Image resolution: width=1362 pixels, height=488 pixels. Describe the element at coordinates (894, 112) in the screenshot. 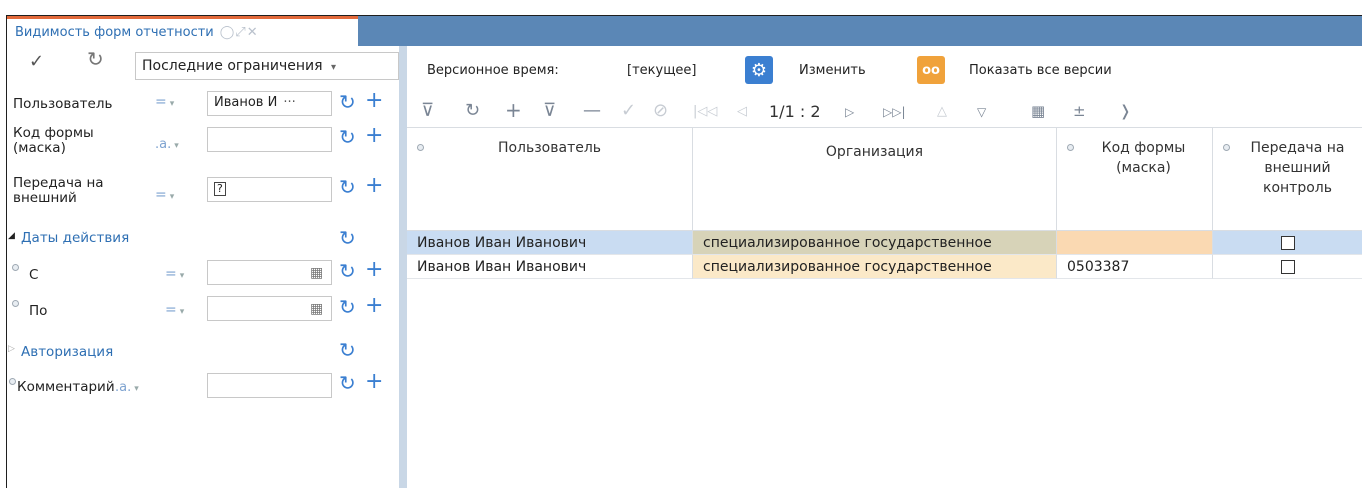

I see `last-page-icon: ▷▷|` at that location.